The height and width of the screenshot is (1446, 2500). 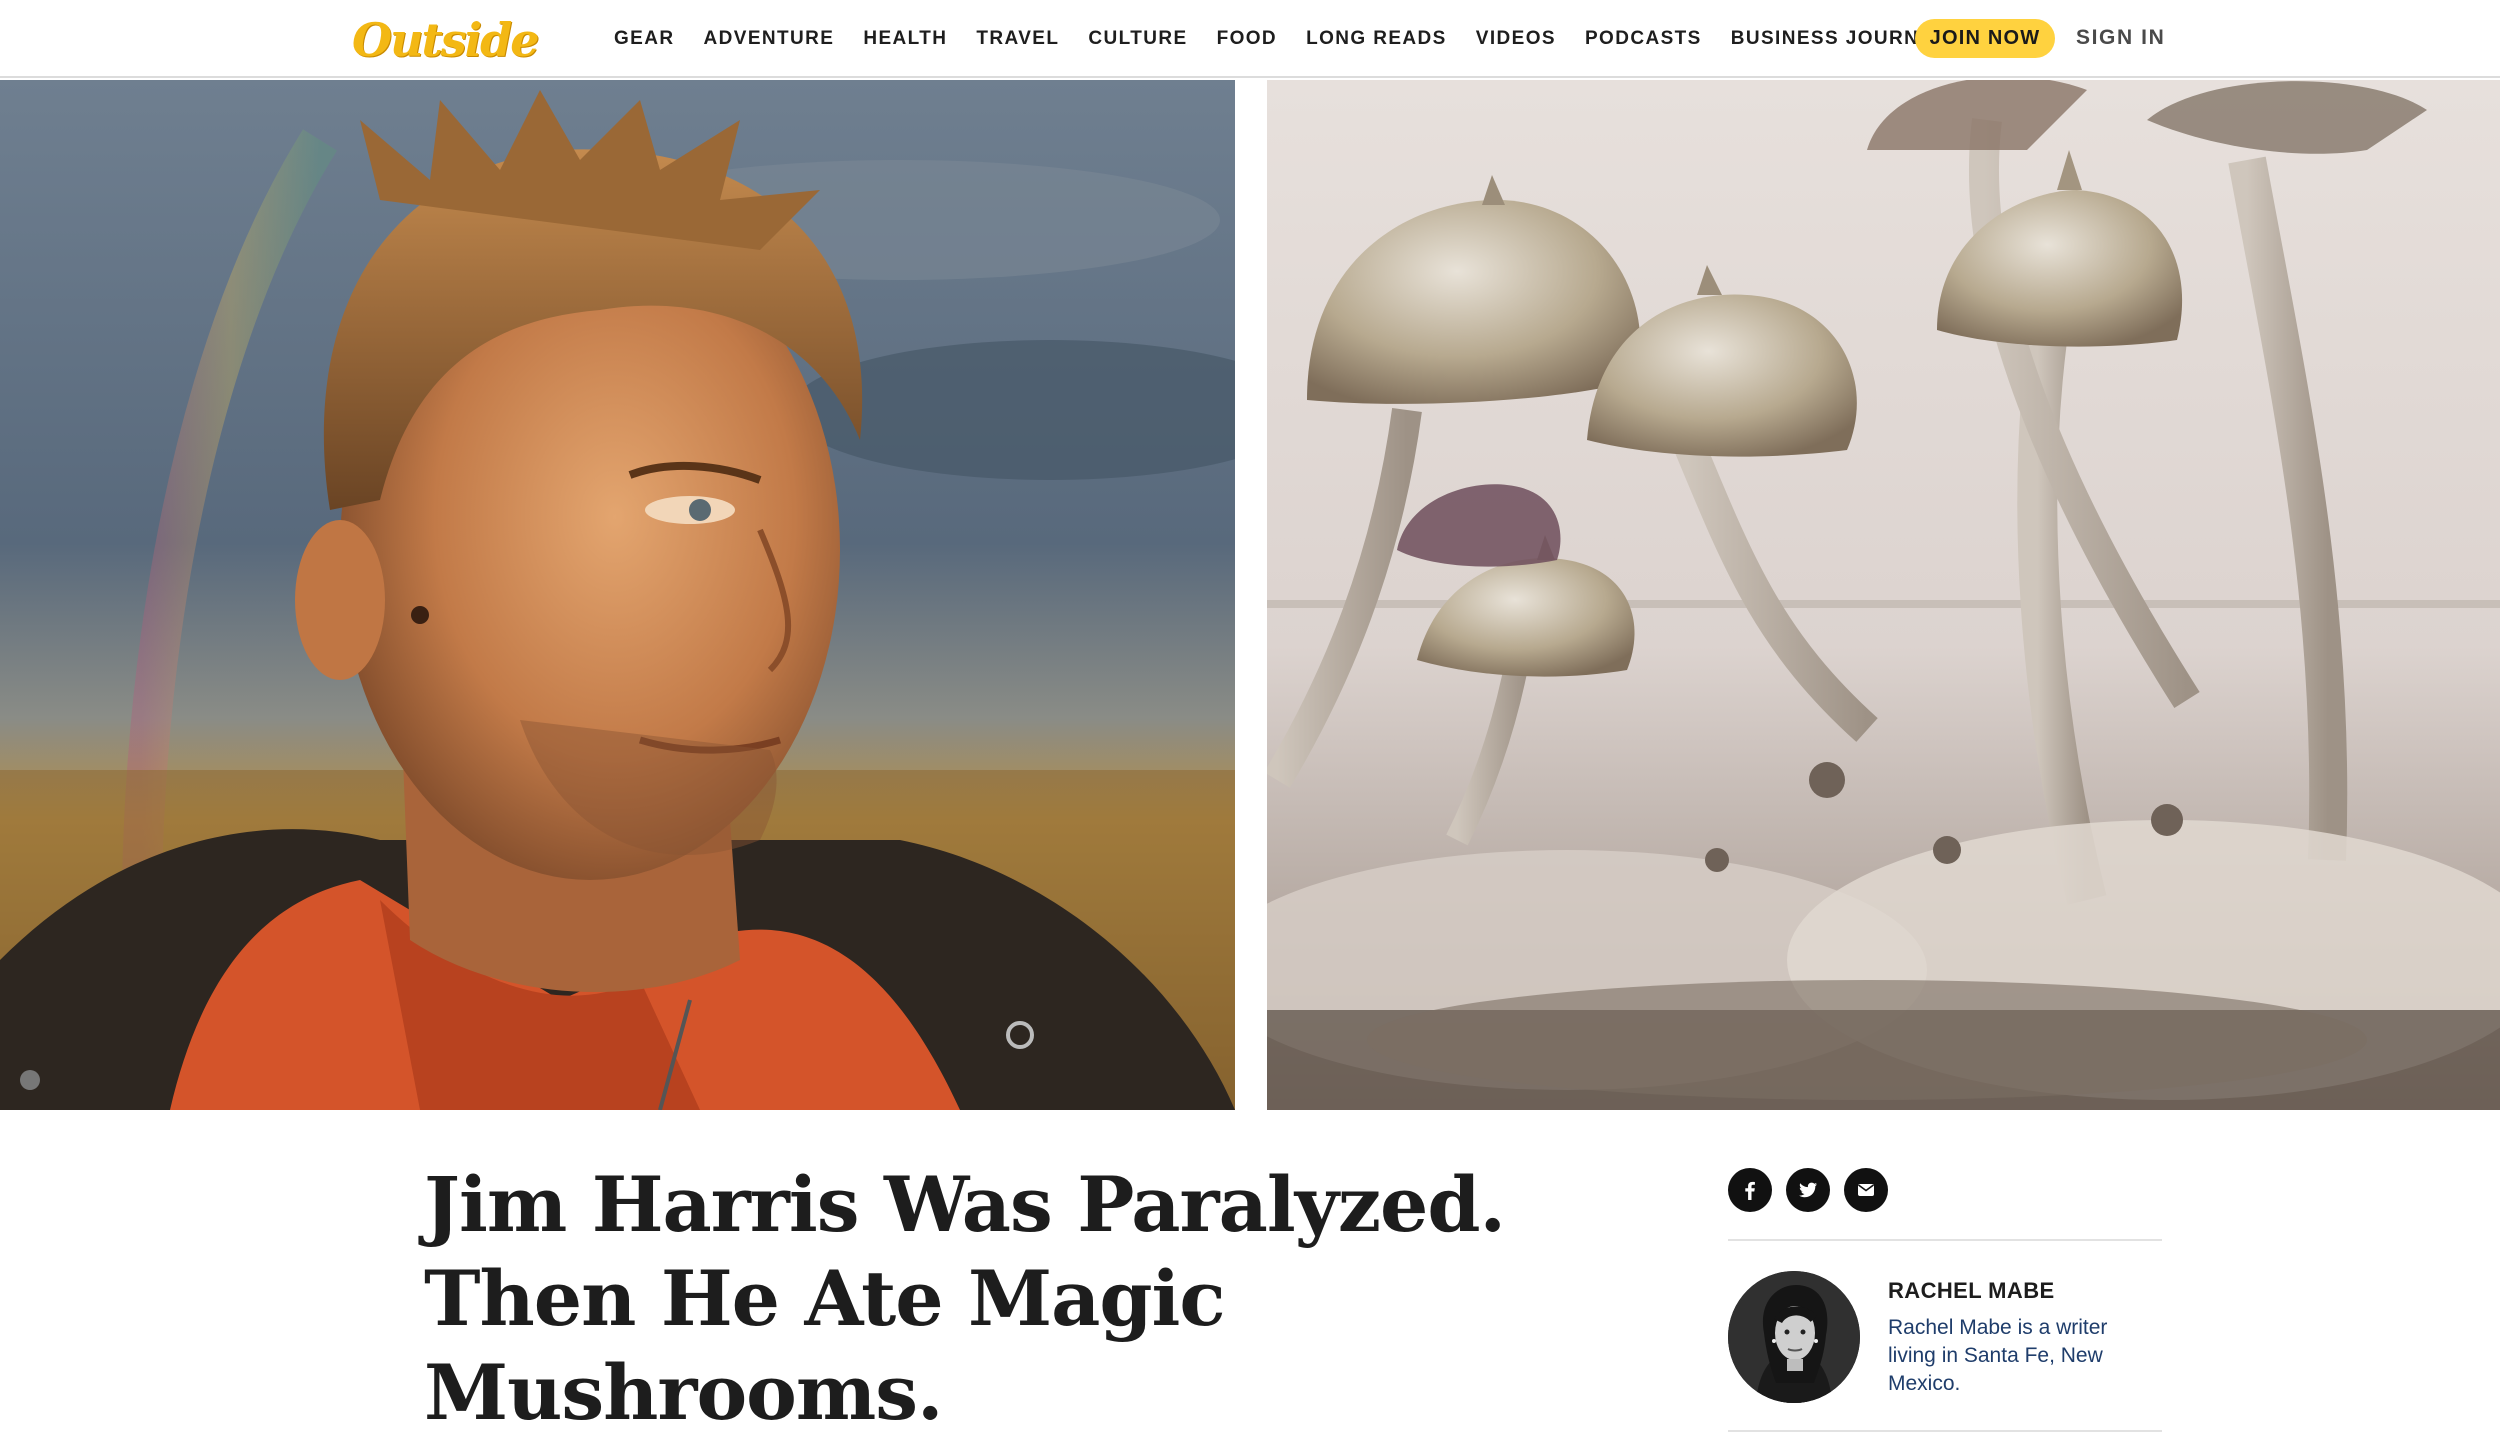 I want to click on nav-item-podcasts: PODCASTS, so click(x=1643, y=39).